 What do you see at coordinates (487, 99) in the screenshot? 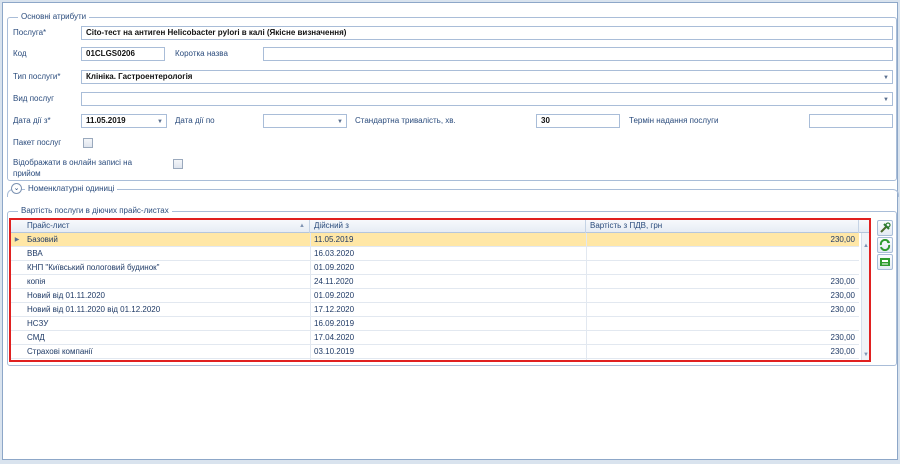
I see `service-kind-select: ▼` at bounding box center [487, 99].